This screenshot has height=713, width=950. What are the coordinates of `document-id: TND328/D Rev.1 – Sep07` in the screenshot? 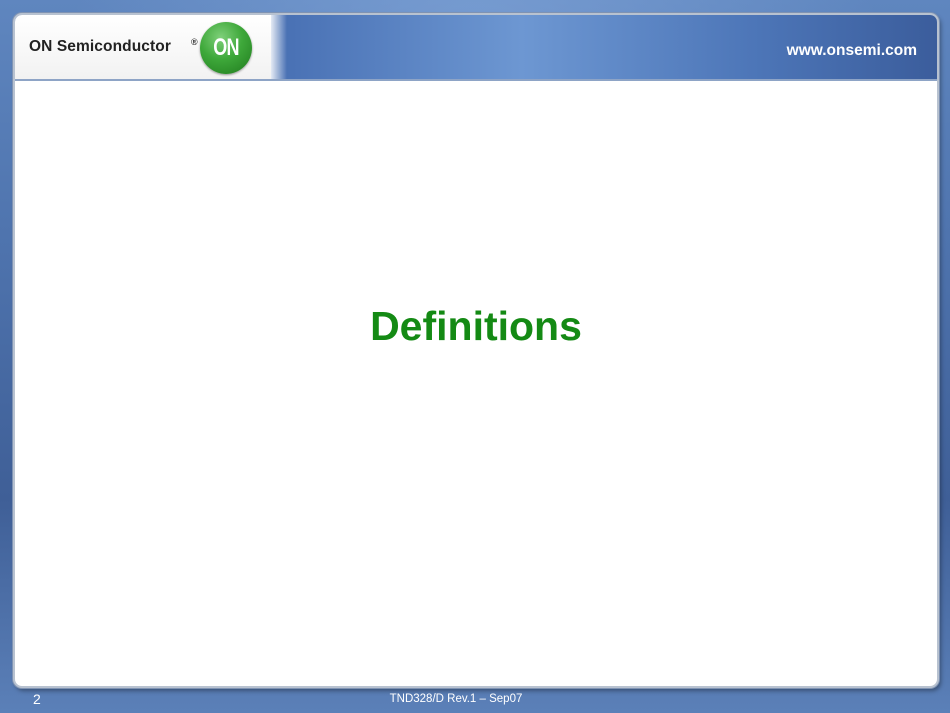 It's located at (456, 699).